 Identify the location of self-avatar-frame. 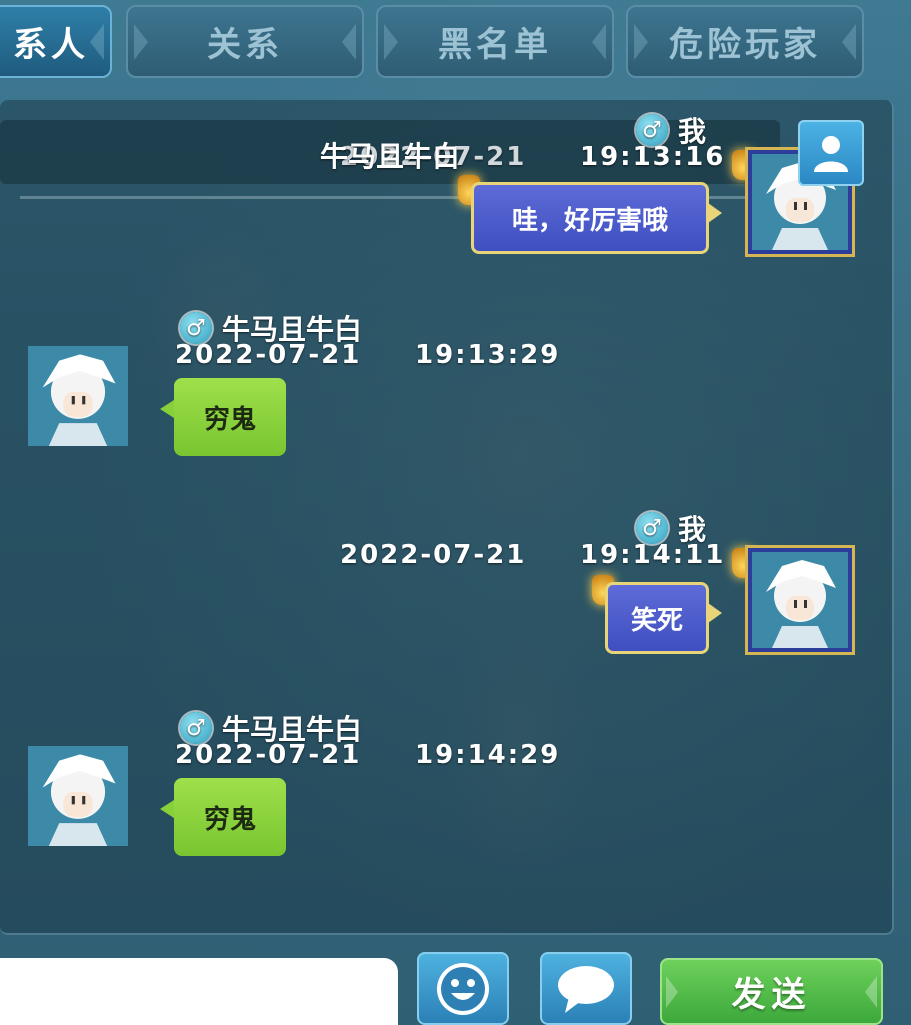
(800, 600).